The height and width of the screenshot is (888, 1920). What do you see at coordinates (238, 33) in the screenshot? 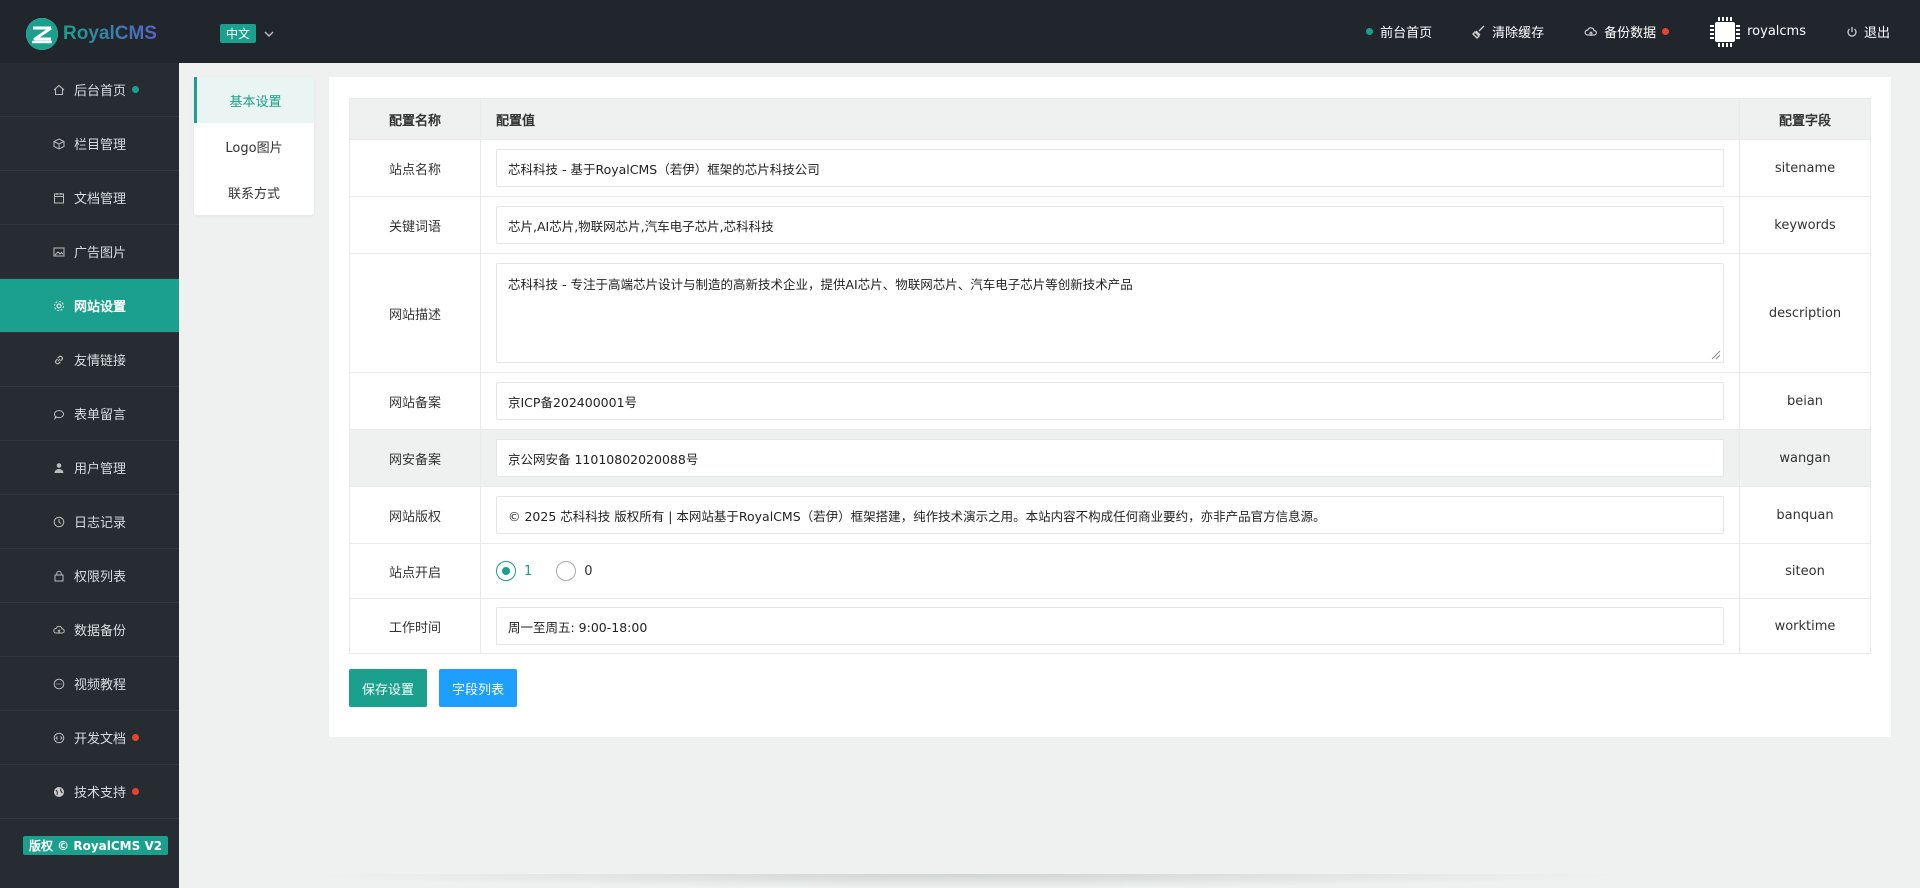
I see `language-label: 中文` at bounding box center [238, 33].